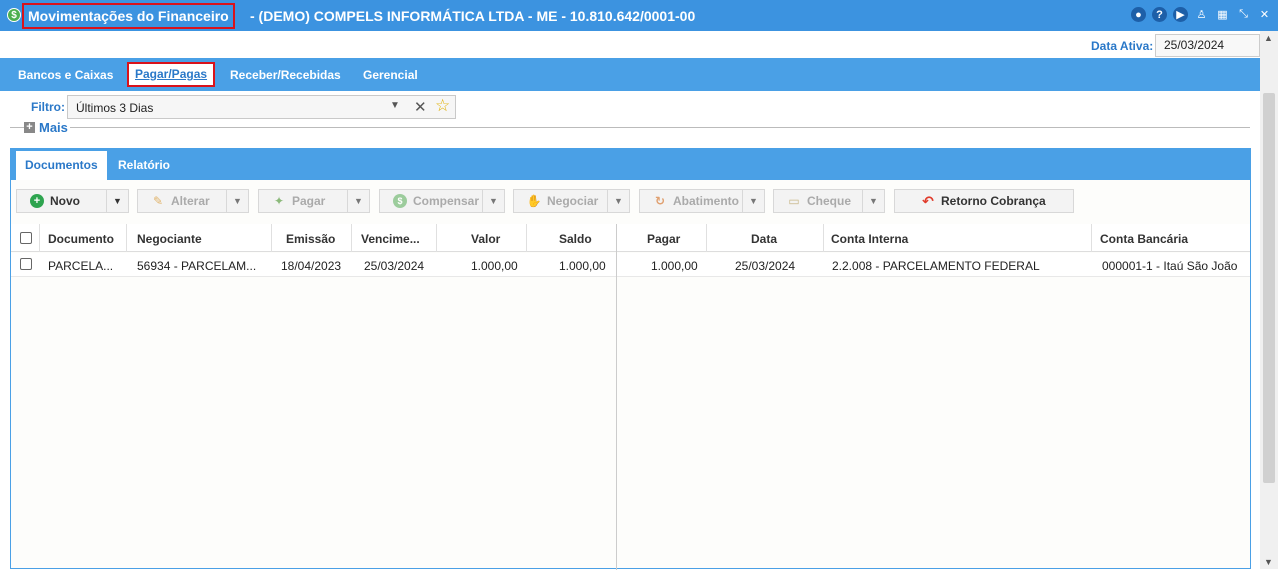 The height and width of the screenshot is (570, 1278). I want to click on cell-conta-interna: 2.2.008 - PARCELAMENTO FEDERAL, so click(936, 266).